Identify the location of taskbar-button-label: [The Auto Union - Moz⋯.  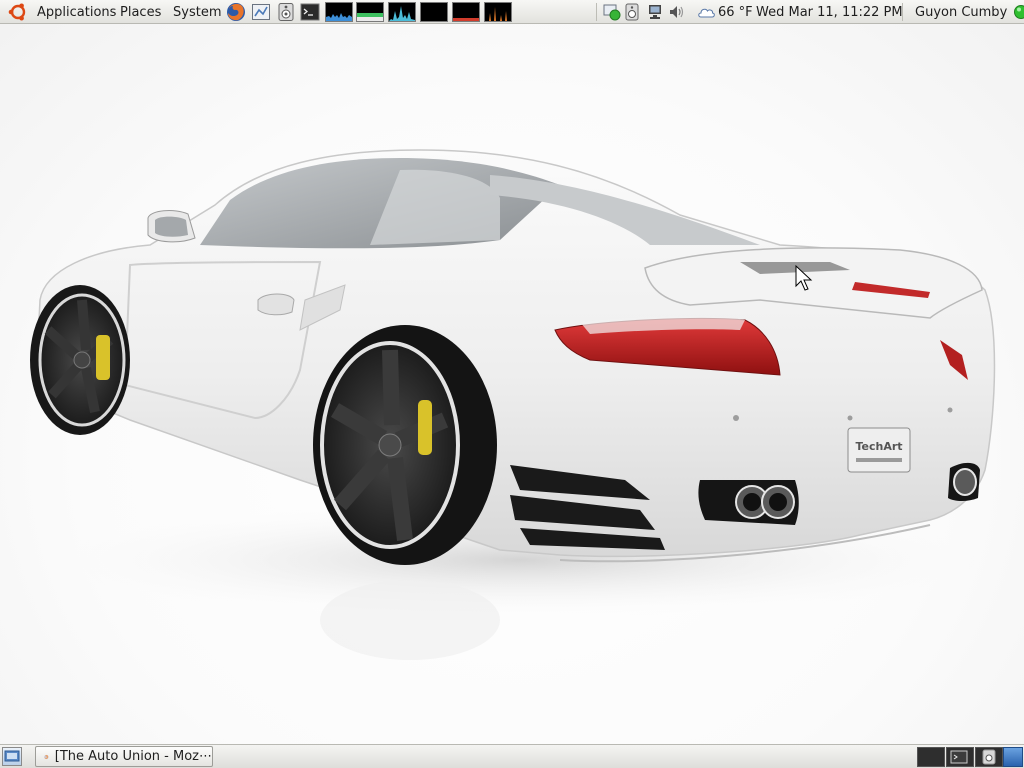
(133, 756).